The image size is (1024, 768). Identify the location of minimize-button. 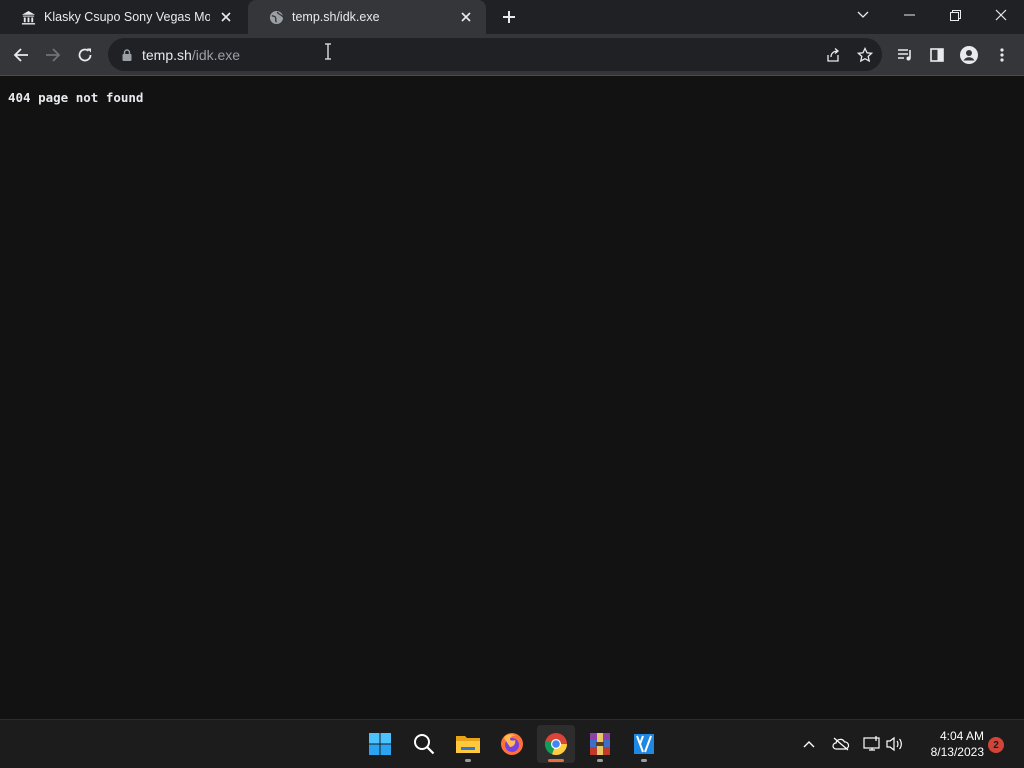
(909, 15).